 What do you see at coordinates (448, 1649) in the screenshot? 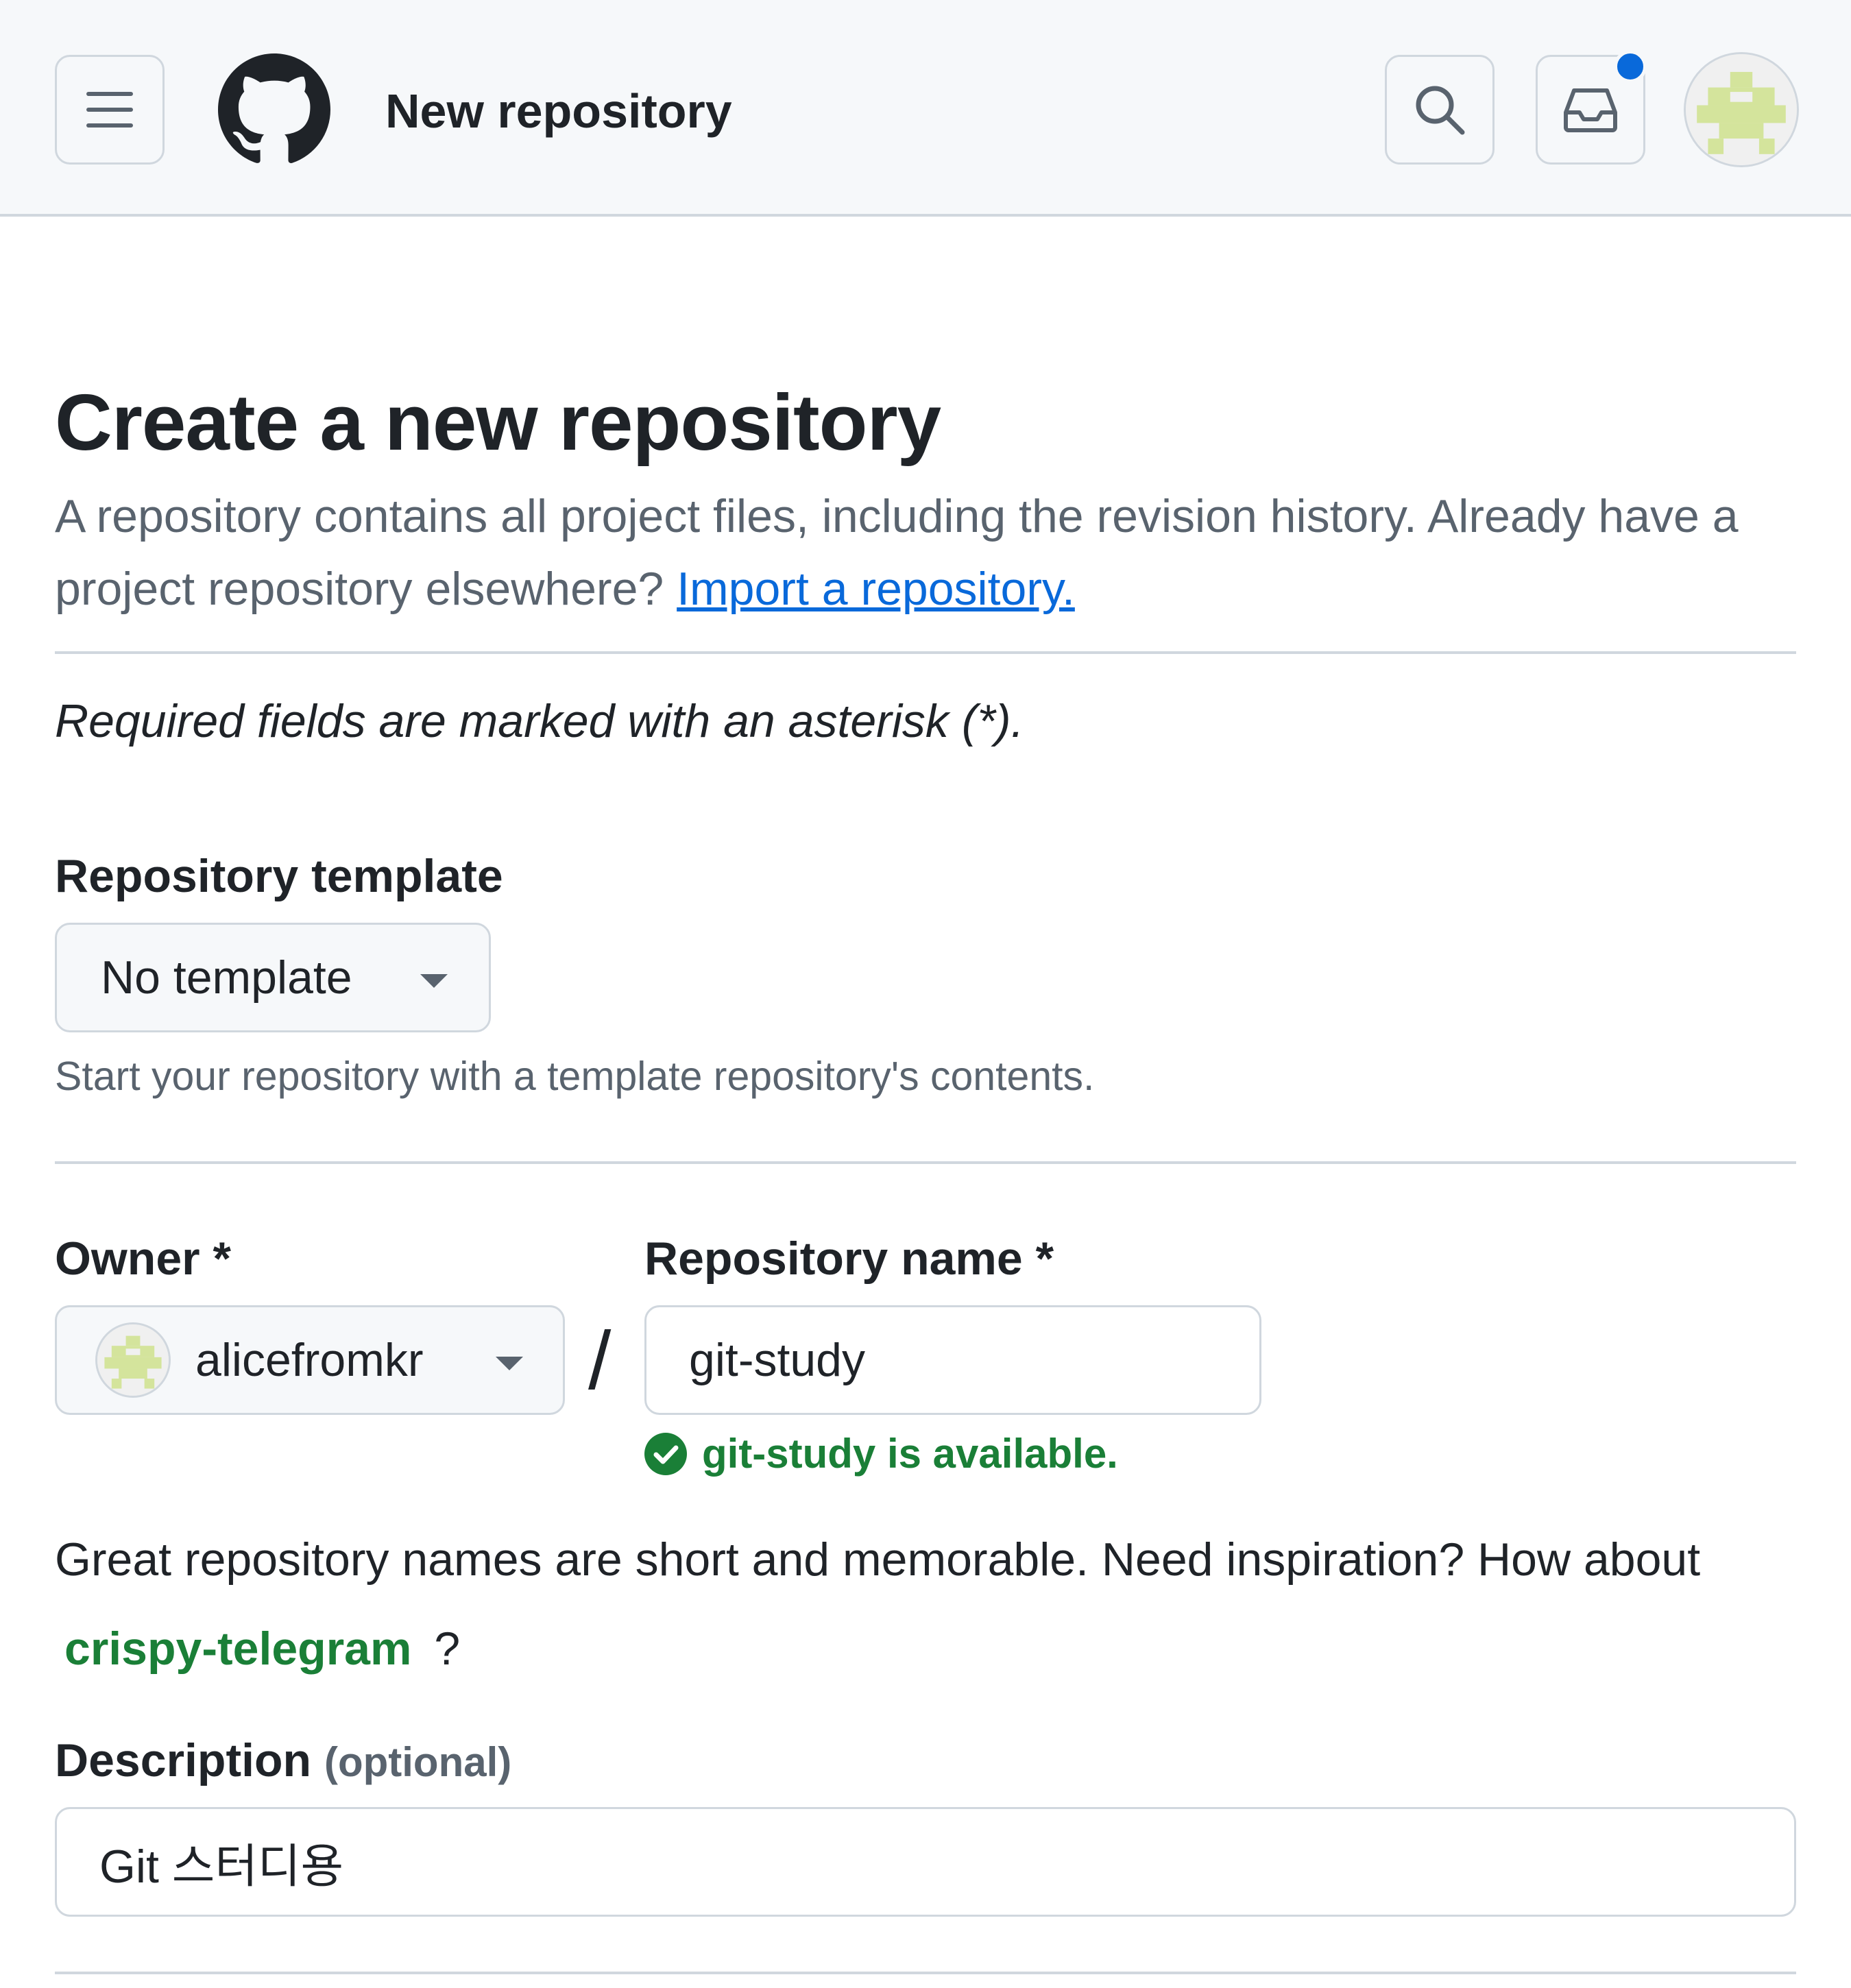
I see `inspiration-question-mark: ?` at bounding box center [448, 1649].